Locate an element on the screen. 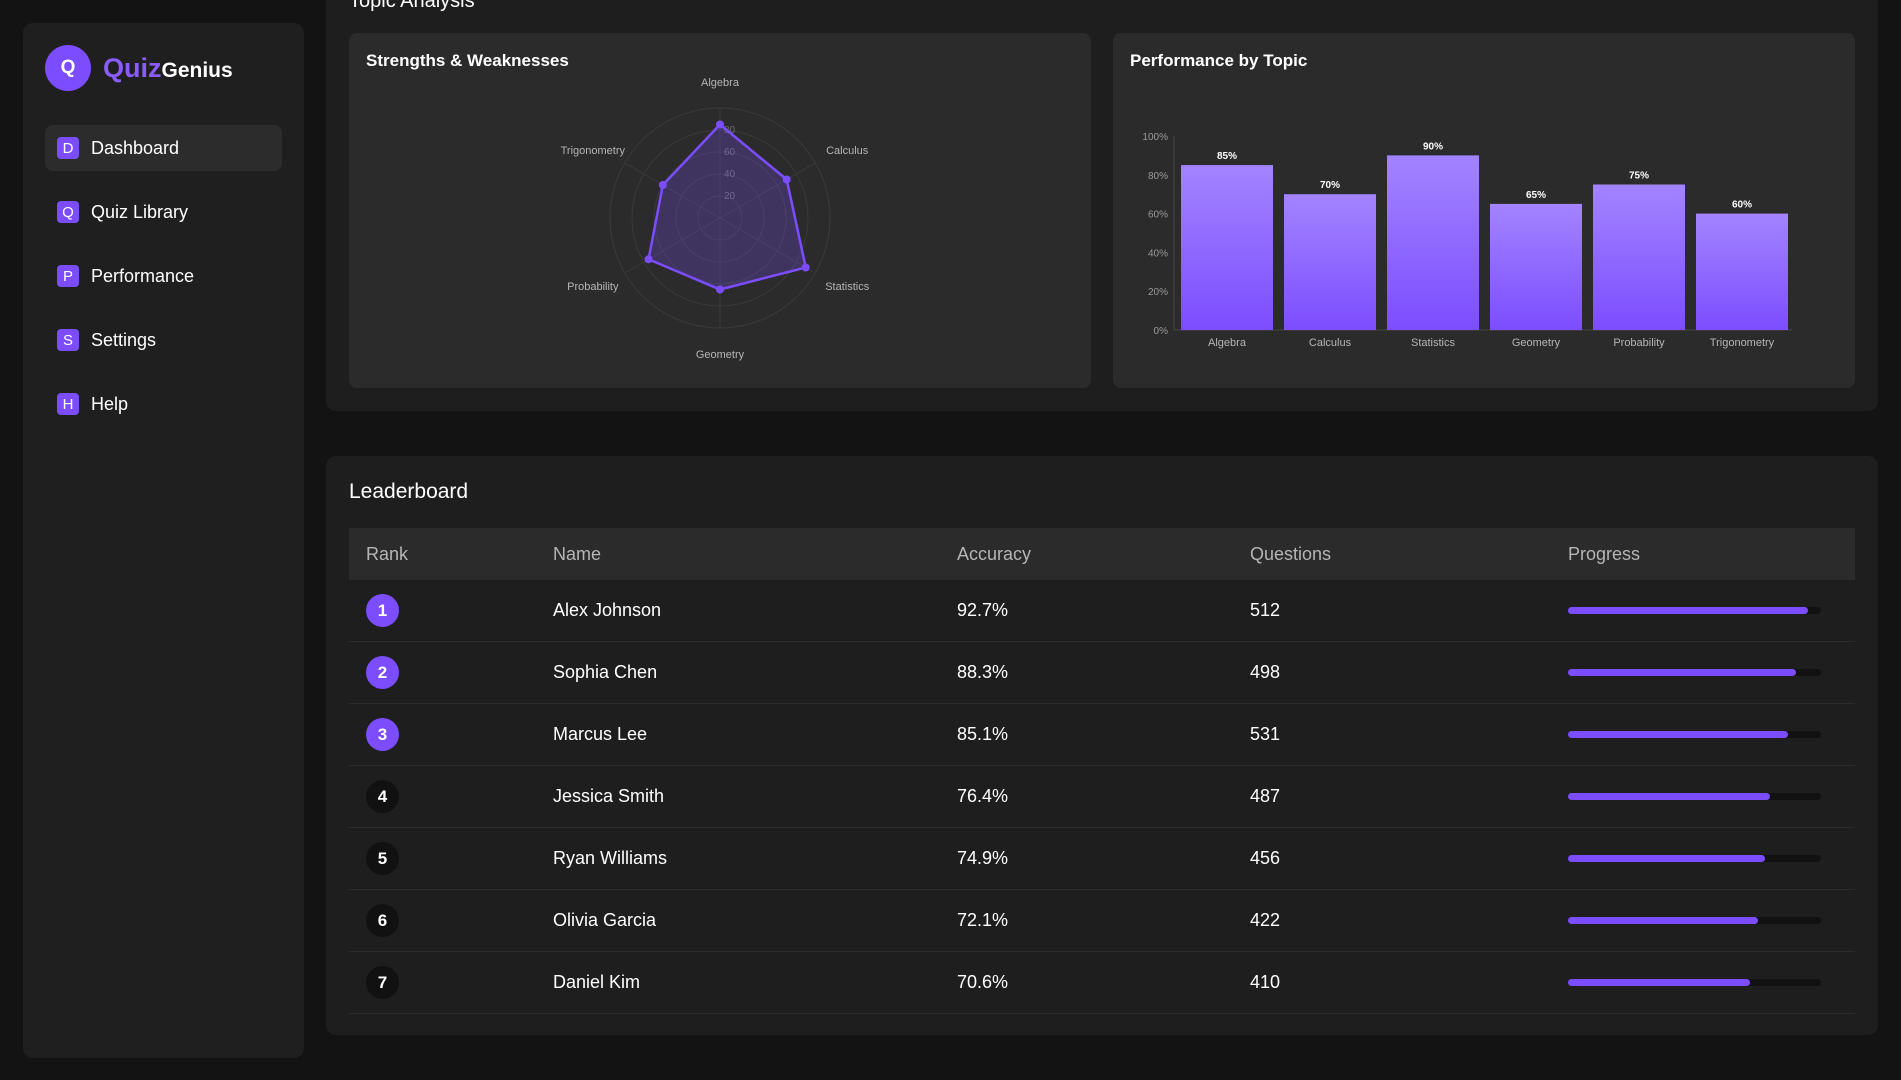 The width and height of the screenshot is (1901, 1080). column-header-progress: Progress is located at coordinates (1711, 554).